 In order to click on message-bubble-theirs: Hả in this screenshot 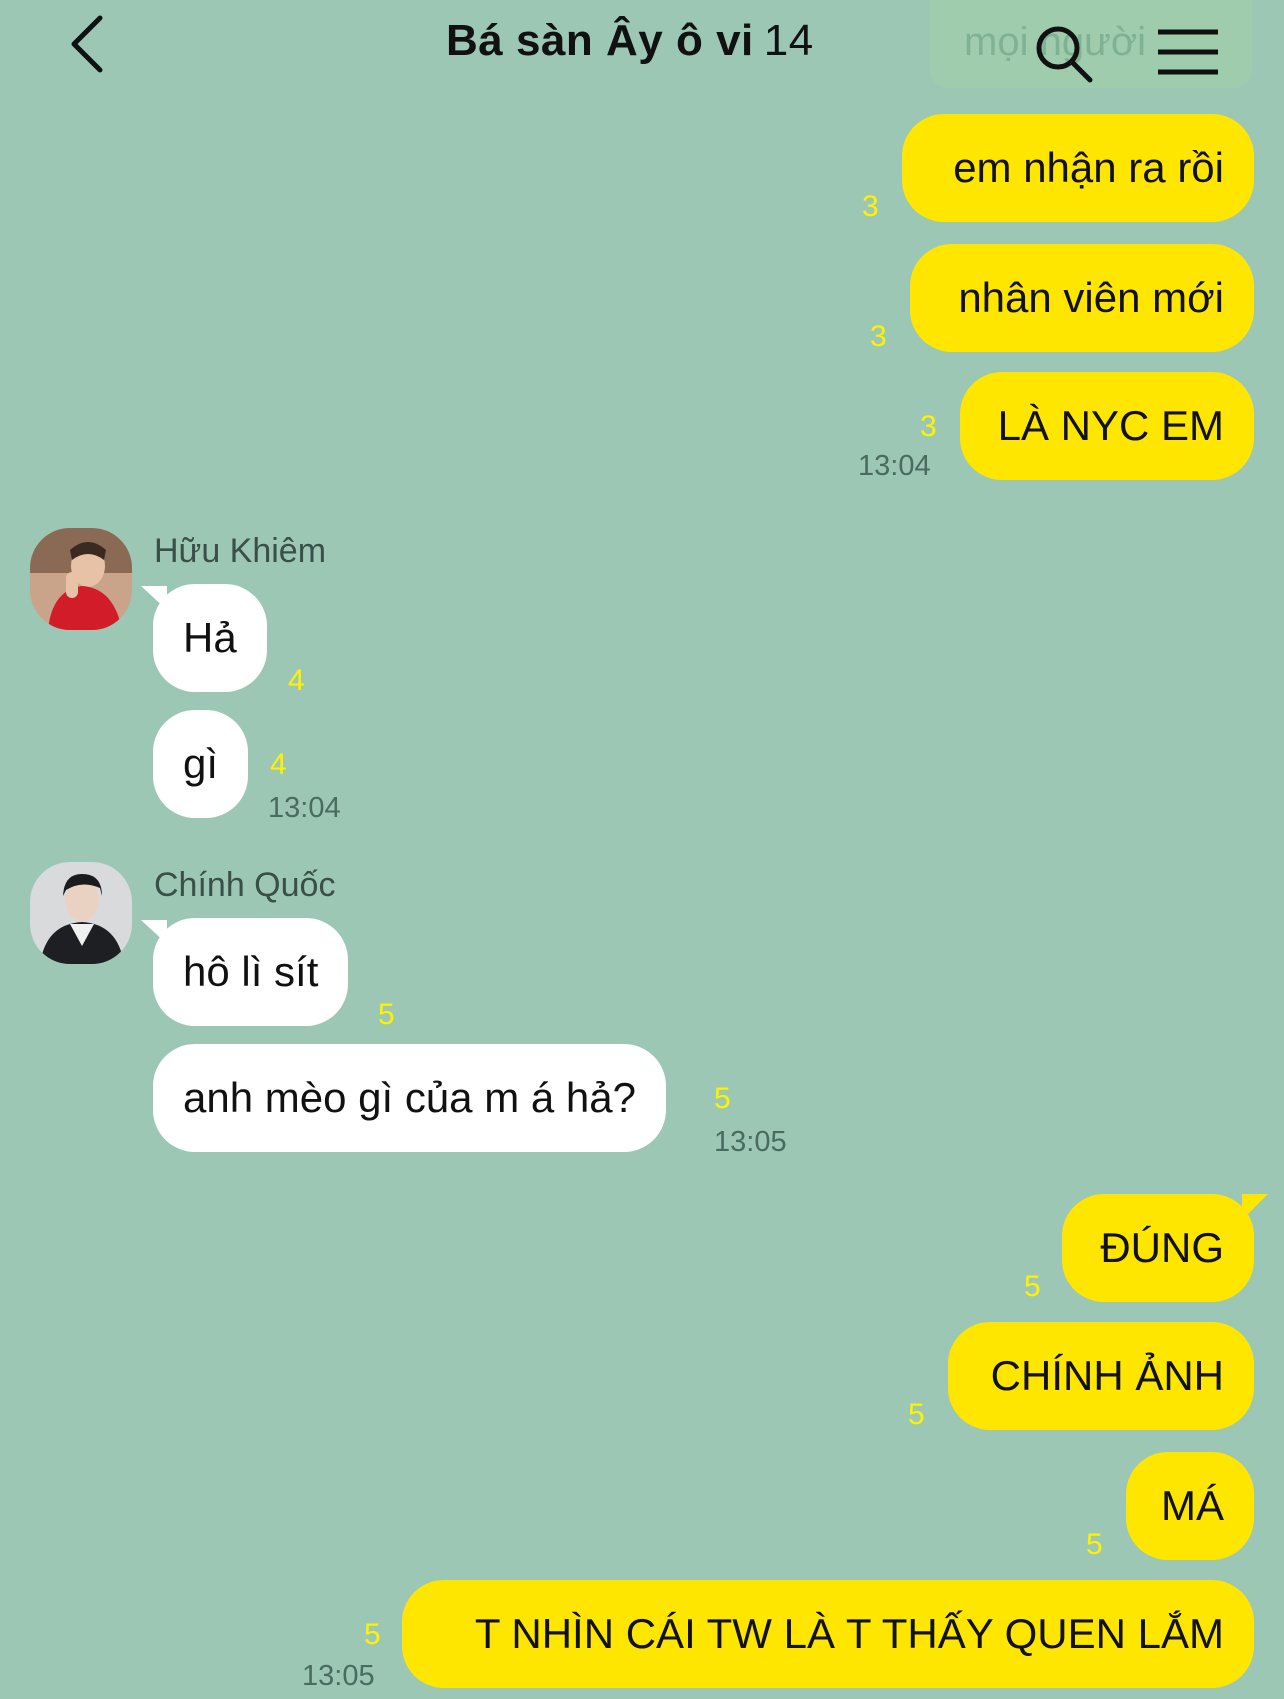, I will do `click(204, 638)`.